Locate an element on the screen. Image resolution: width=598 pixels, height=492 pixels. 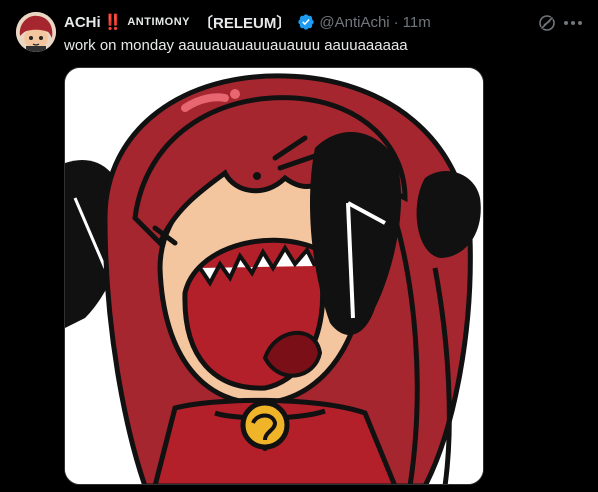
affiliation-tag: 〔RELEUM〕 is located at coordinates (245, 23).